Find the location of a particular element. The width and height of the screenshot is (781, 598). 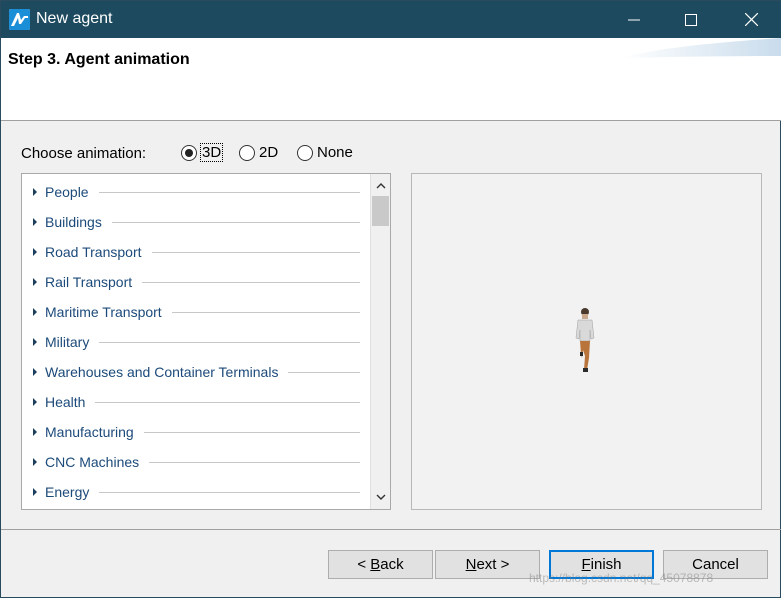

radio-label: None is located at coordinates (335, 152).